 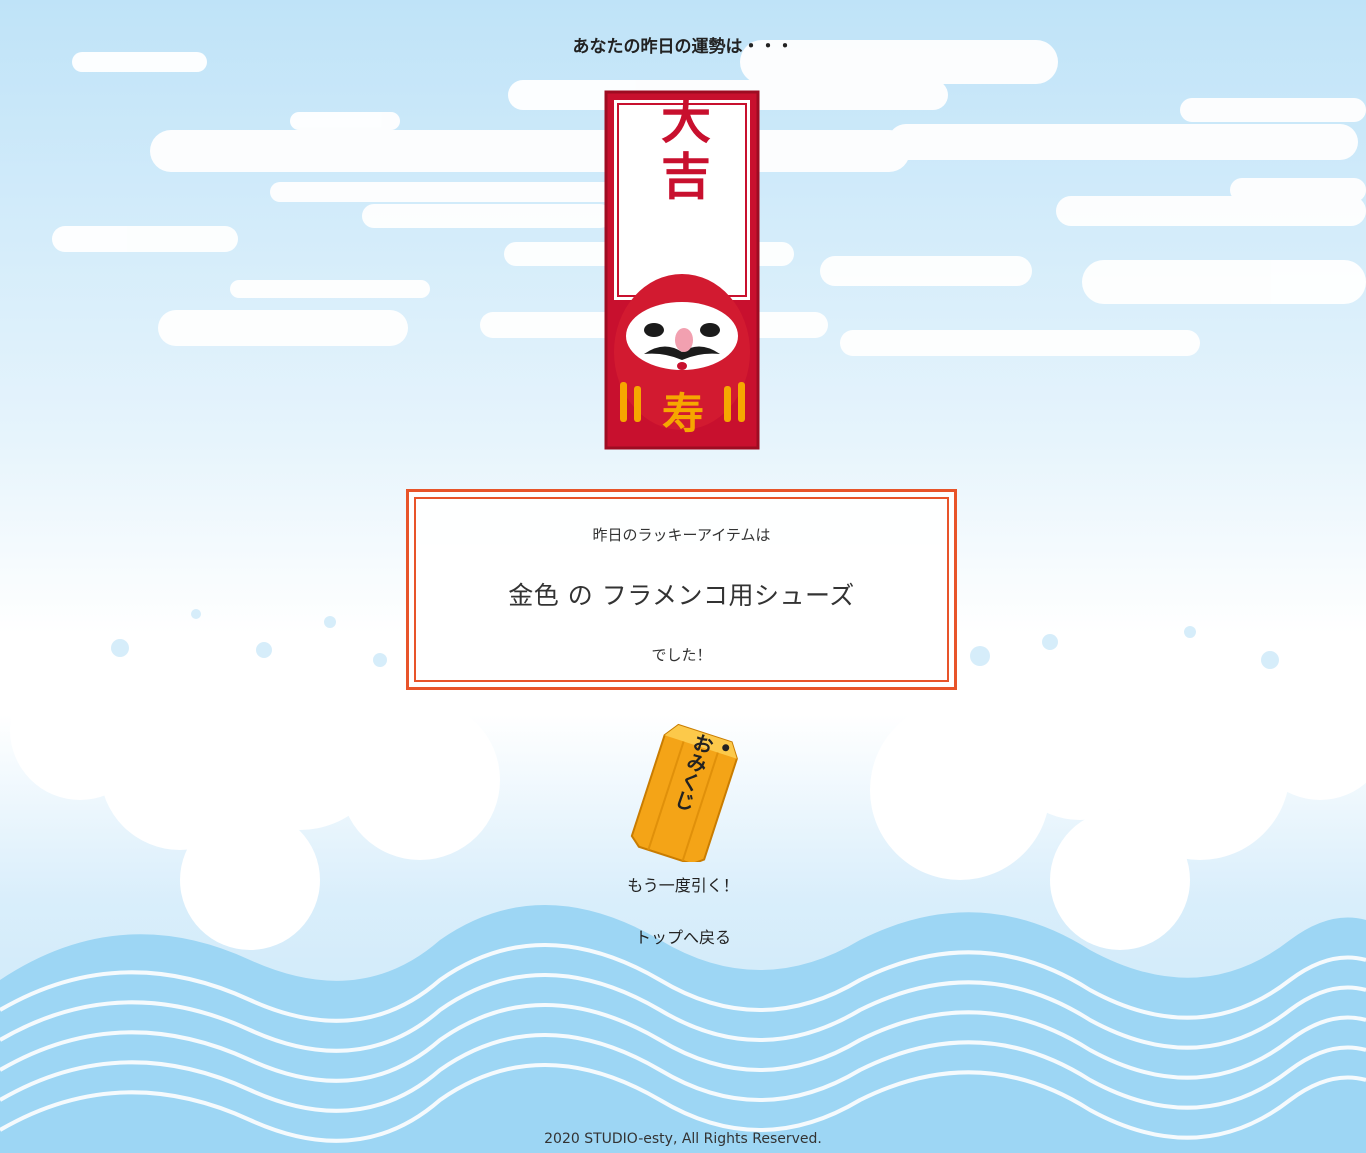 What do you see at coordinates (683, 47) in the screenshot?
I see `page-title: あなたの昨日の運勢は・・・` at bounding box center [683, 47].